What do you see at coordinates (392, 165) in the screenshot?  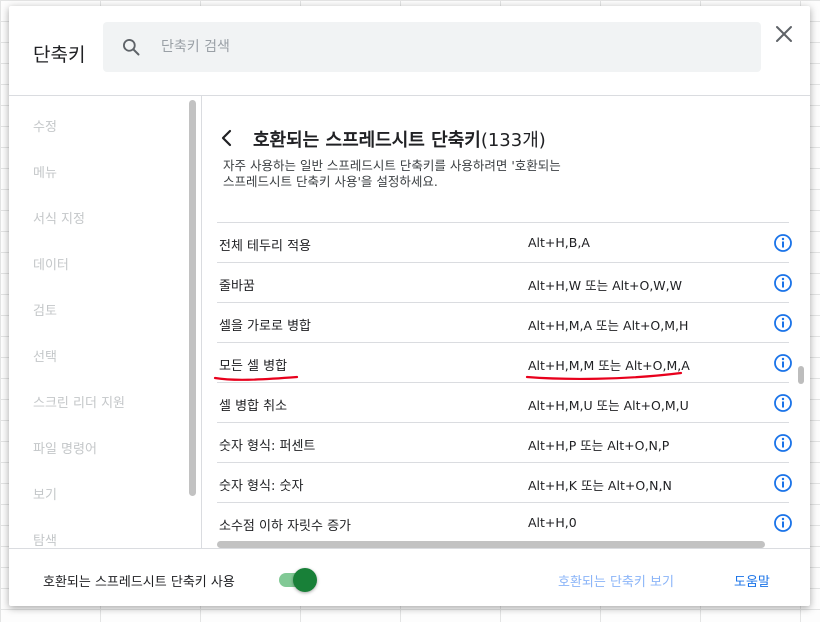 I see `section-description-line: 자주 사용하는 일반 스프레드시트 단축키를 사용하려면 '호환되는` at bounding box center [392, 165].